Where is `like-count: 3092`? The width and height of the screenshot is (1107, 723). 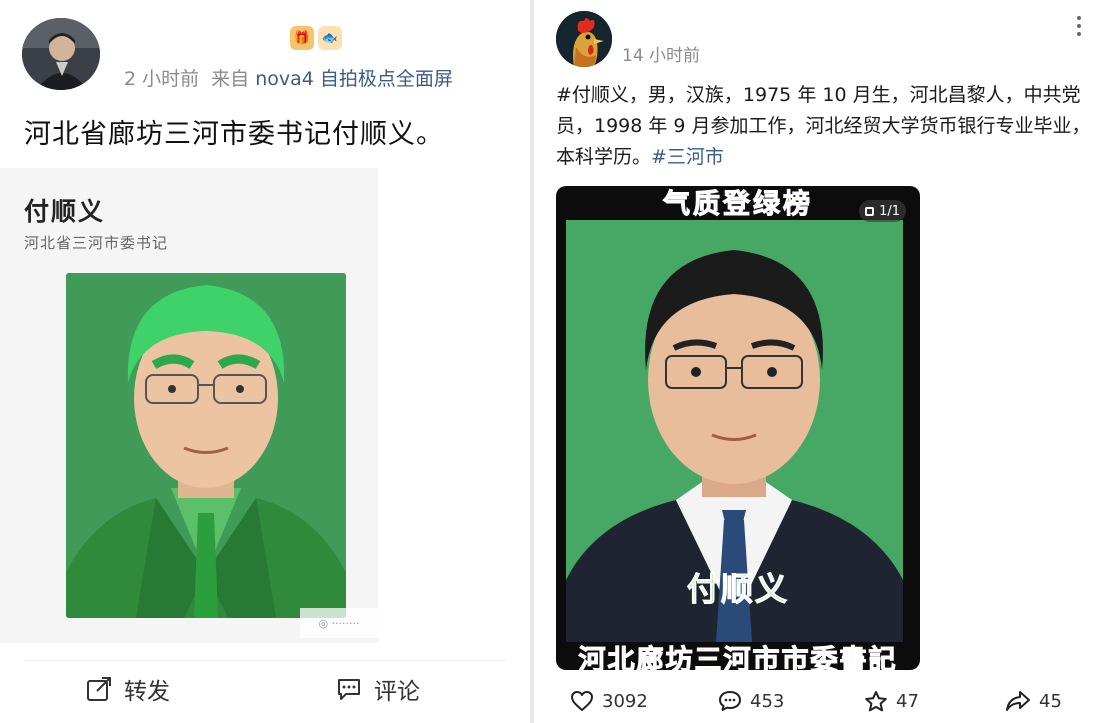 like-count: 3092 is located at coordinates (625, 701).